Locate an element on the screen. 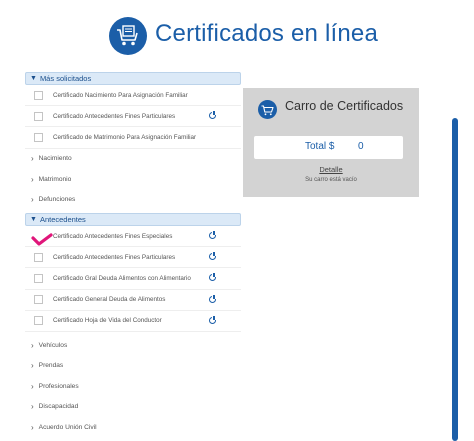  page-title: Certificados en línea is located at coordinates (266, 33).